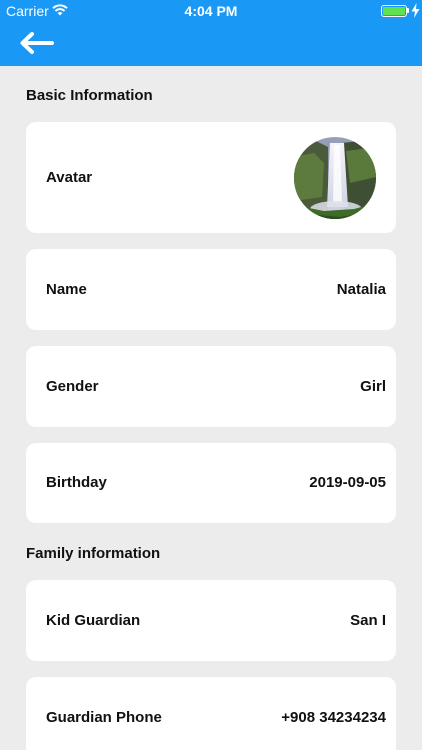  I want to click on battery-tip, so click(408, 10).